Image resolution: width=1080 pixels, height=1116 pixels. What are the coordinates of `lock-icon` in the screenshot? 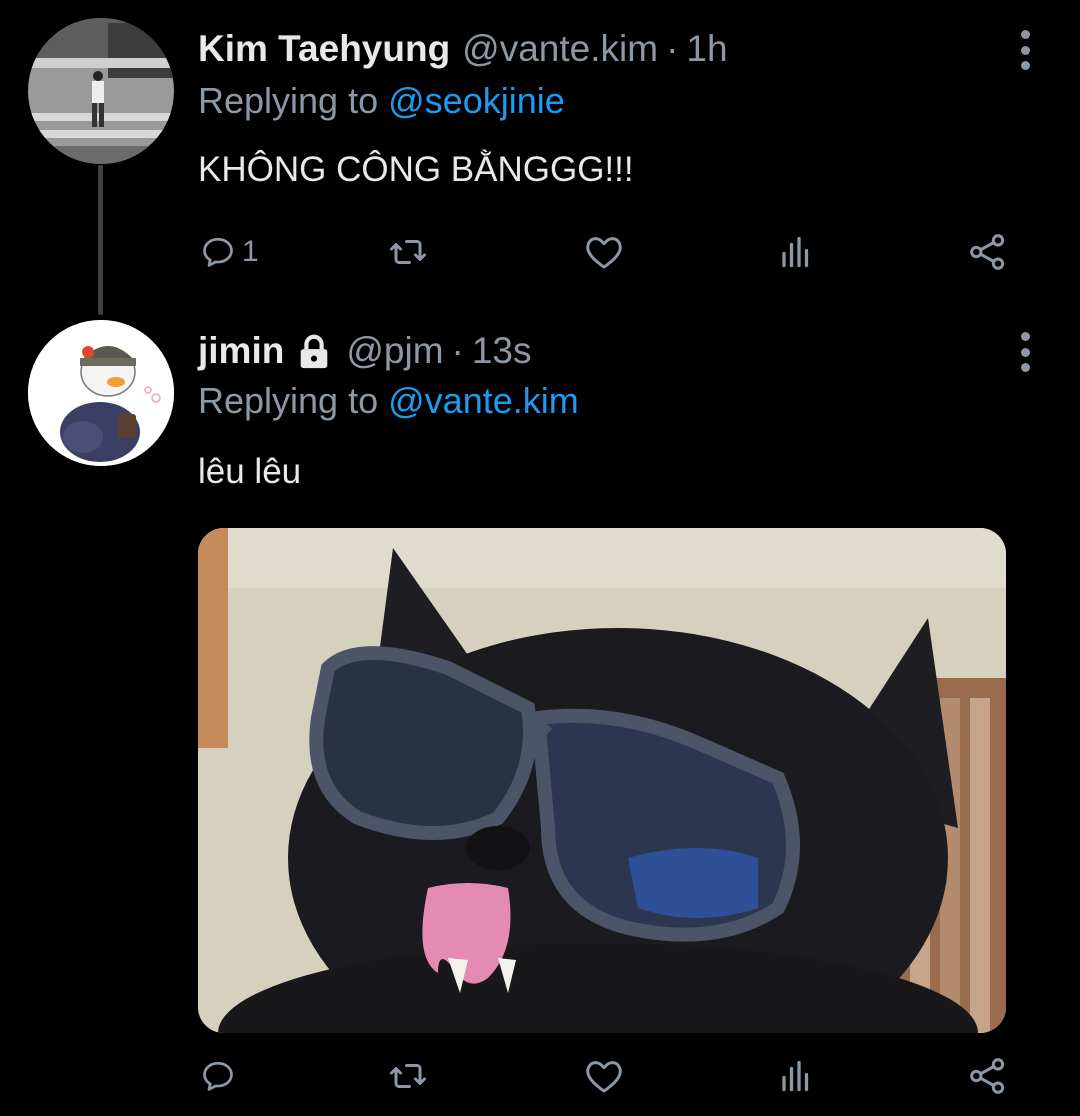 It's located at (314, 351).